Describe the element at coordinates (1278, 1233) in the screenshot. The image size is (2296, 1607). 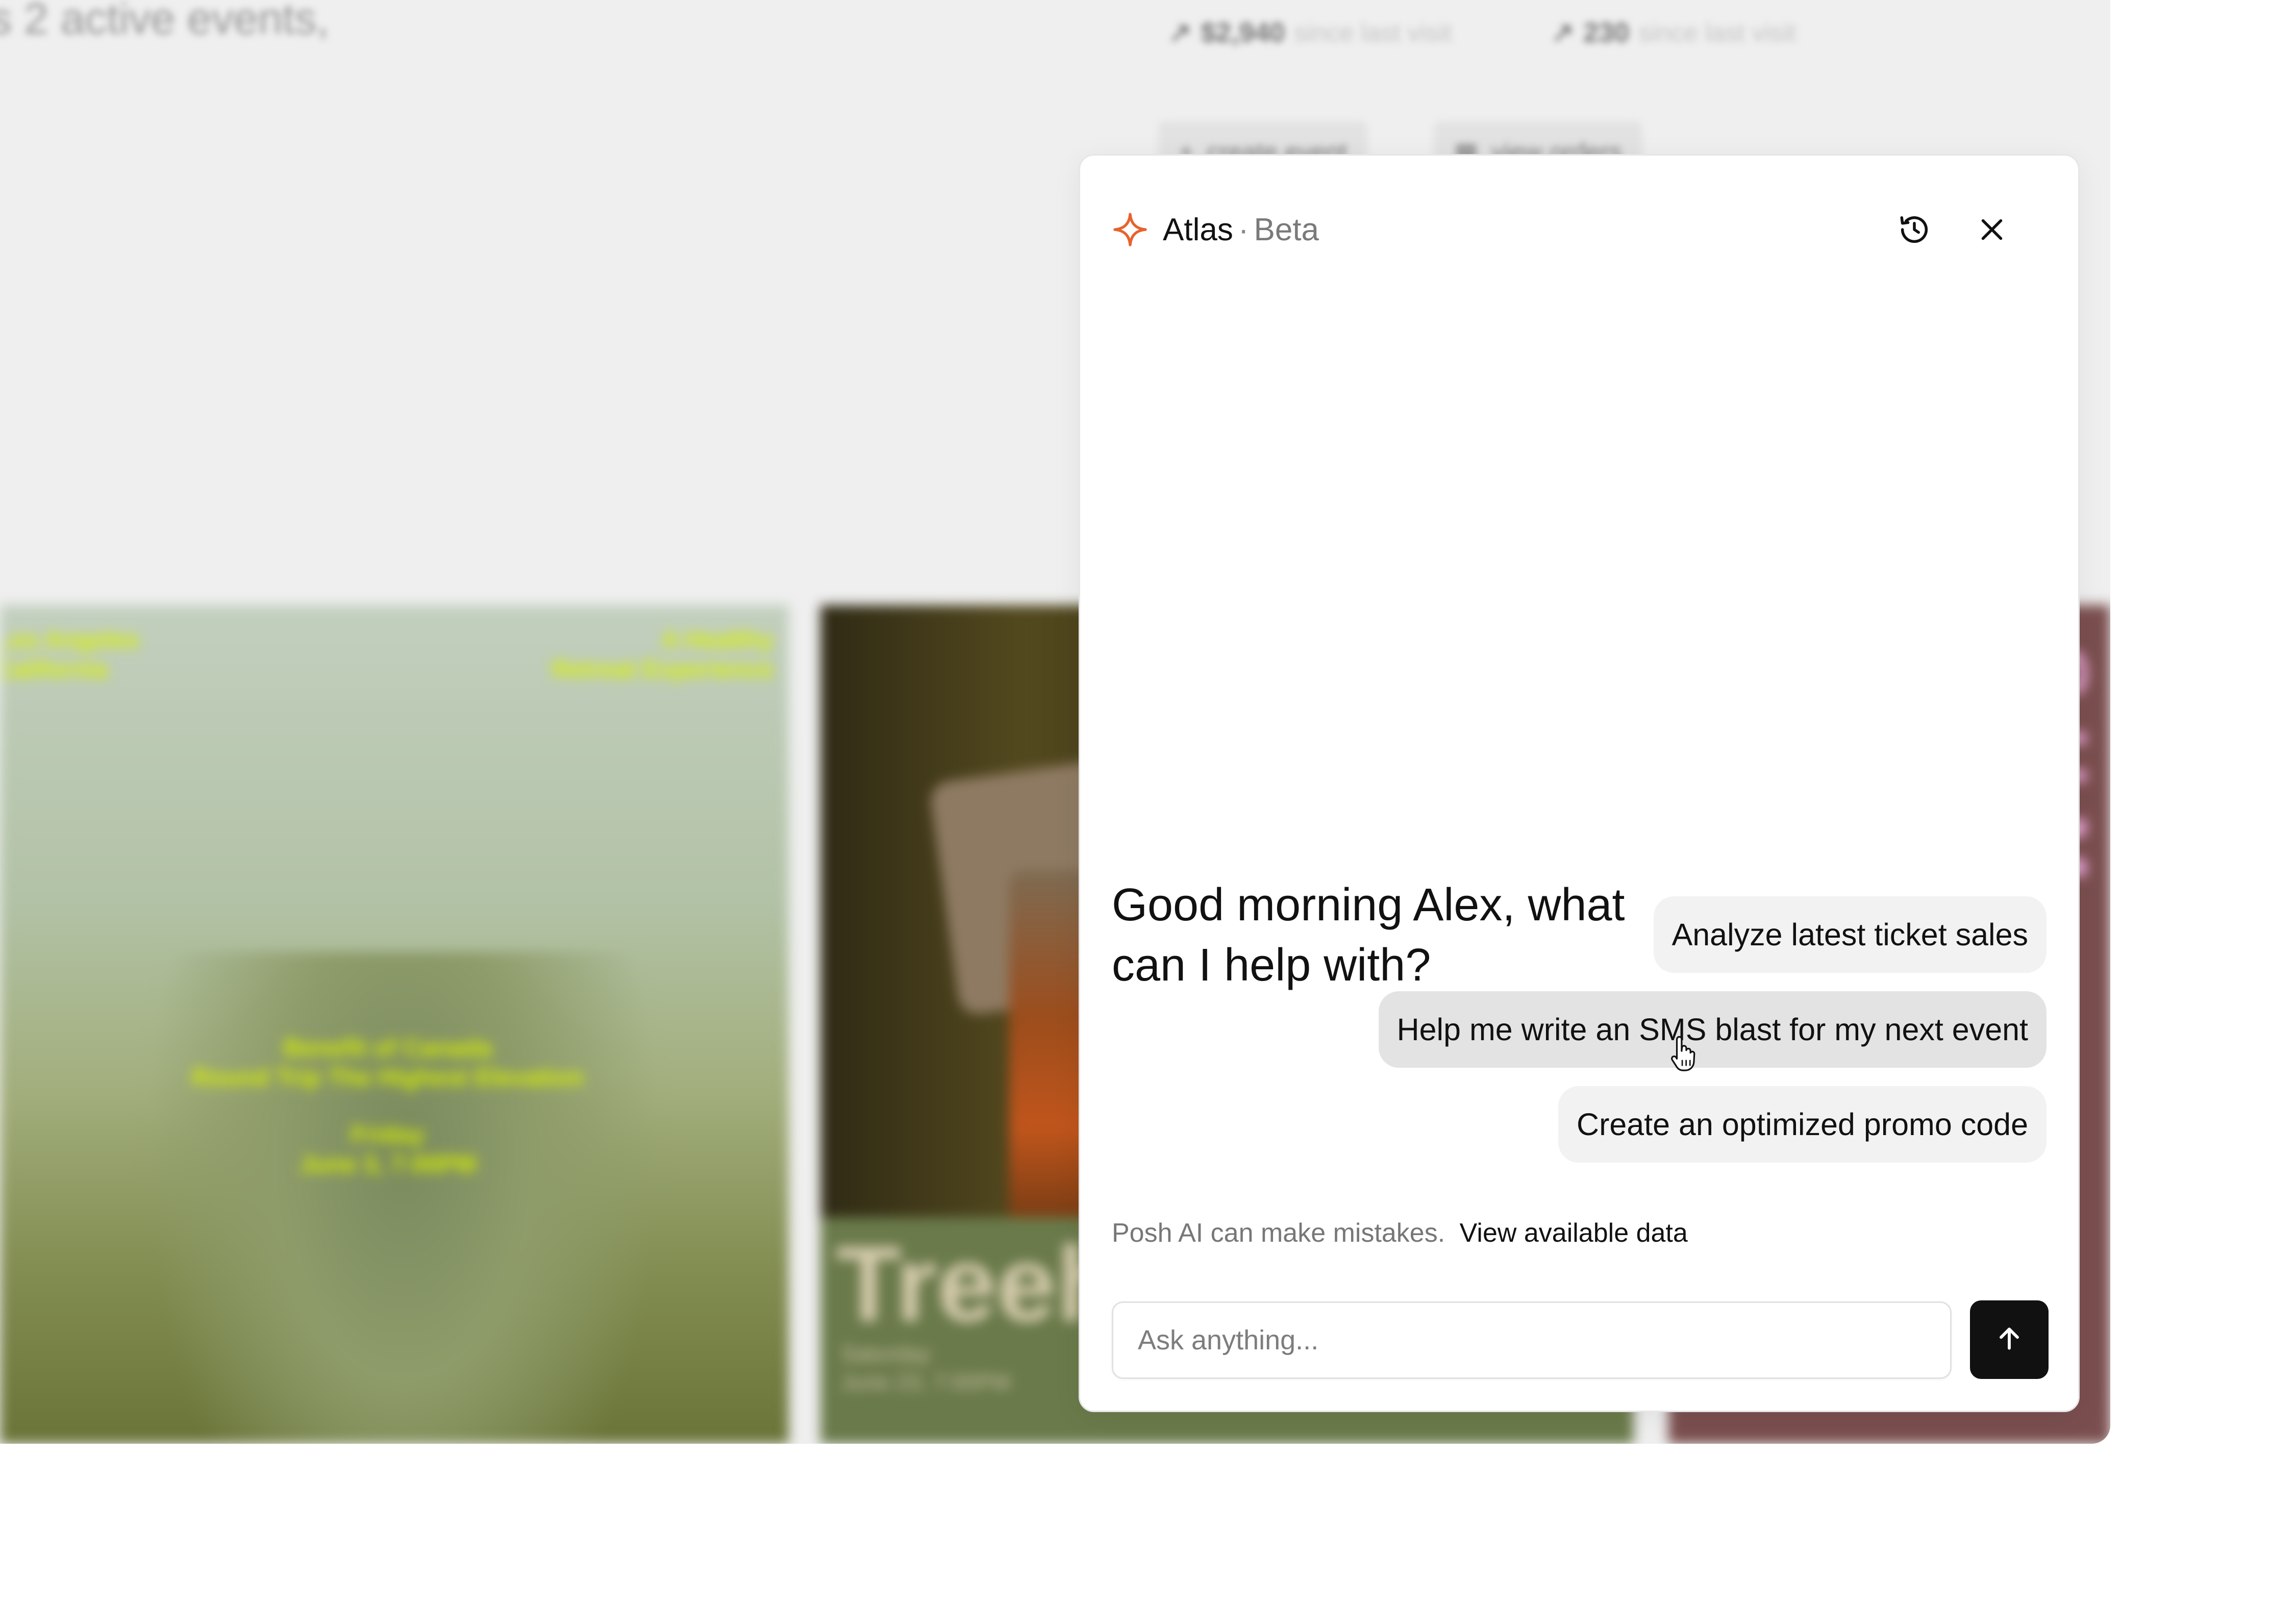
I see `disclaimer-text: Posh AI can make mistakes.` at that location.